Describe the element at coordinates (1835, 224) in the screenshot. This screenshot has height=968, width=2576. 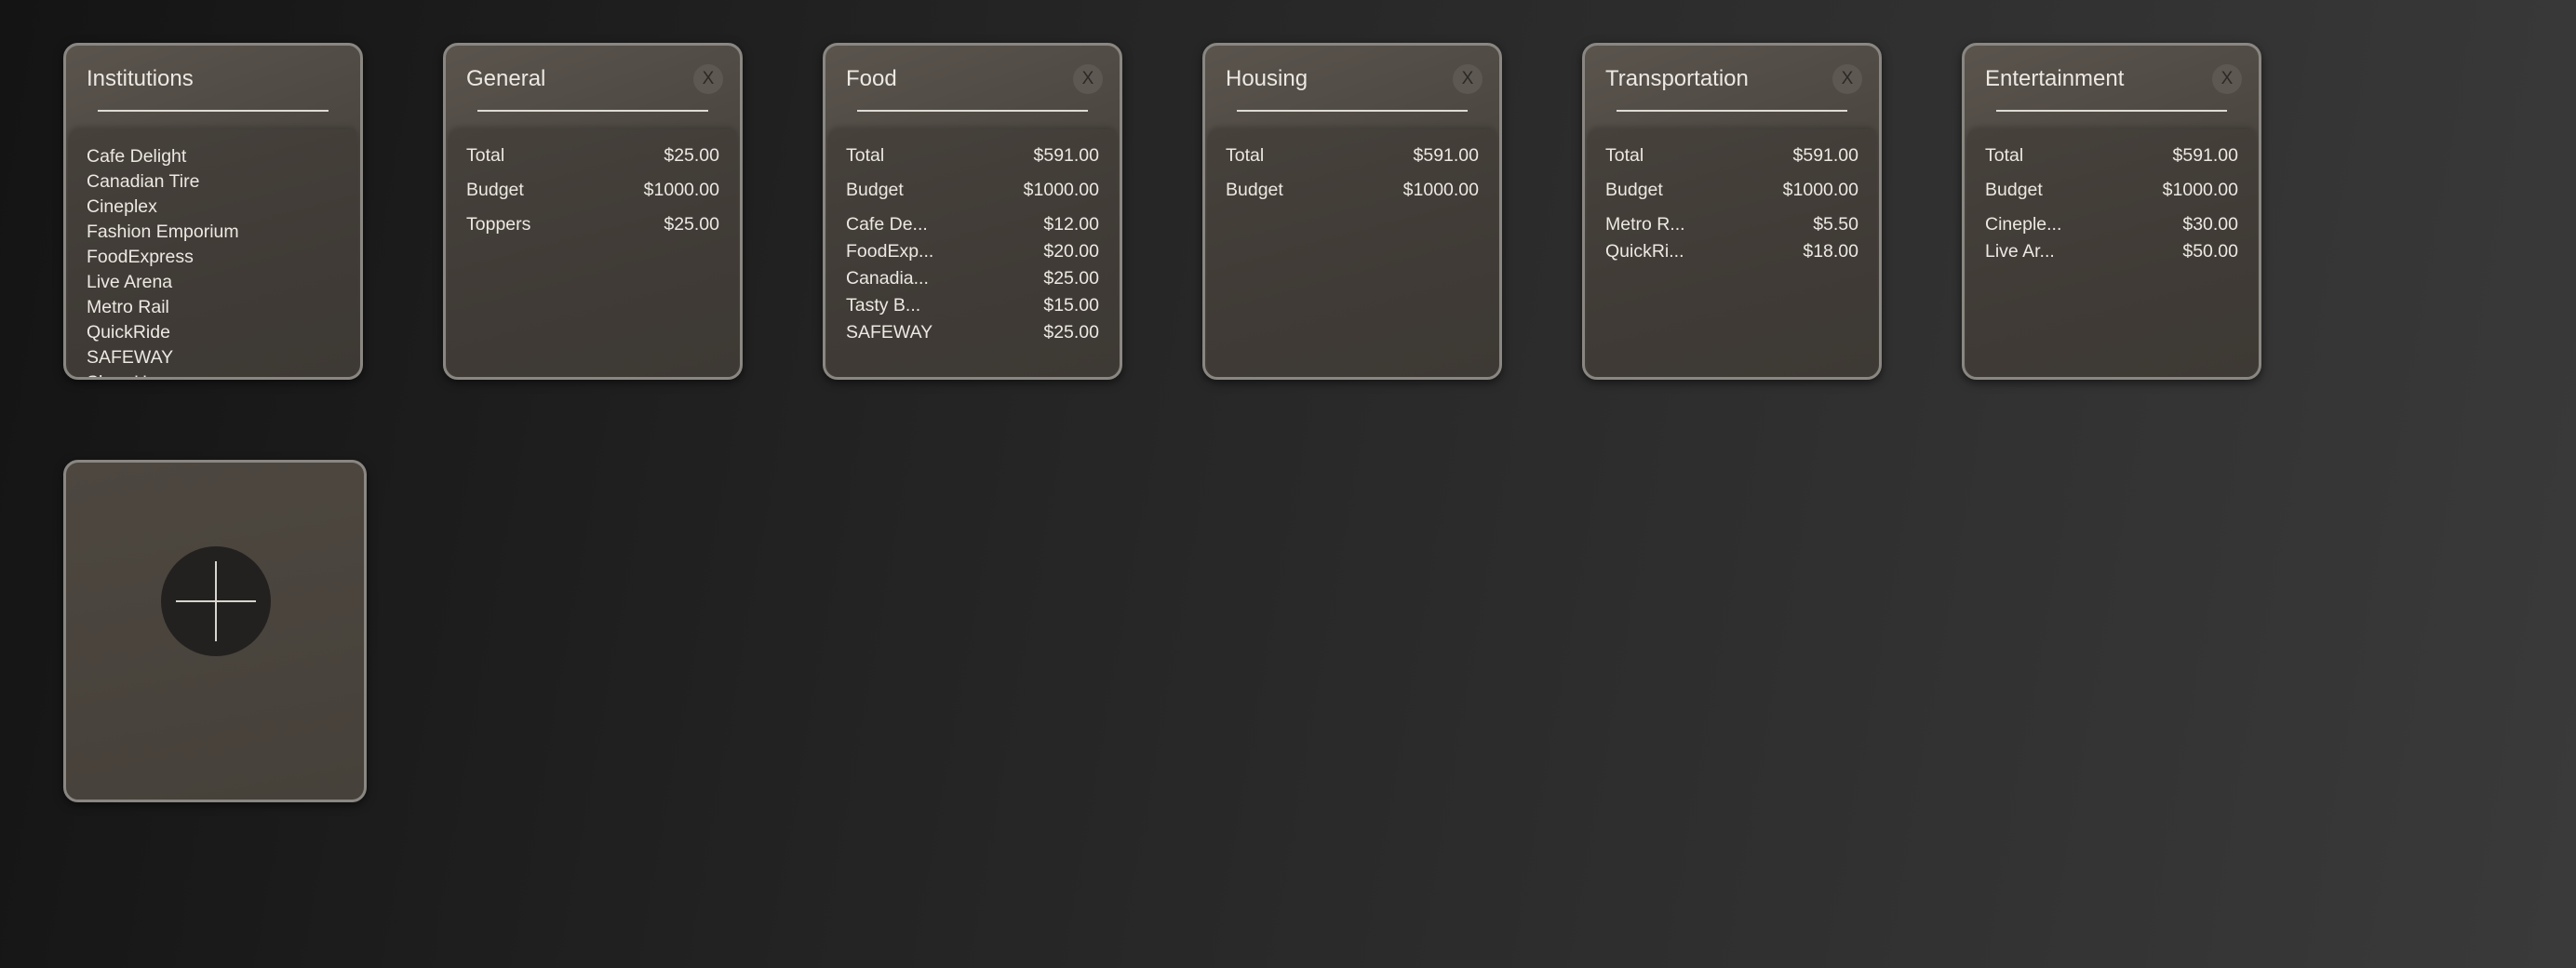
I see `entry-row-amount: $5.50` at that location.